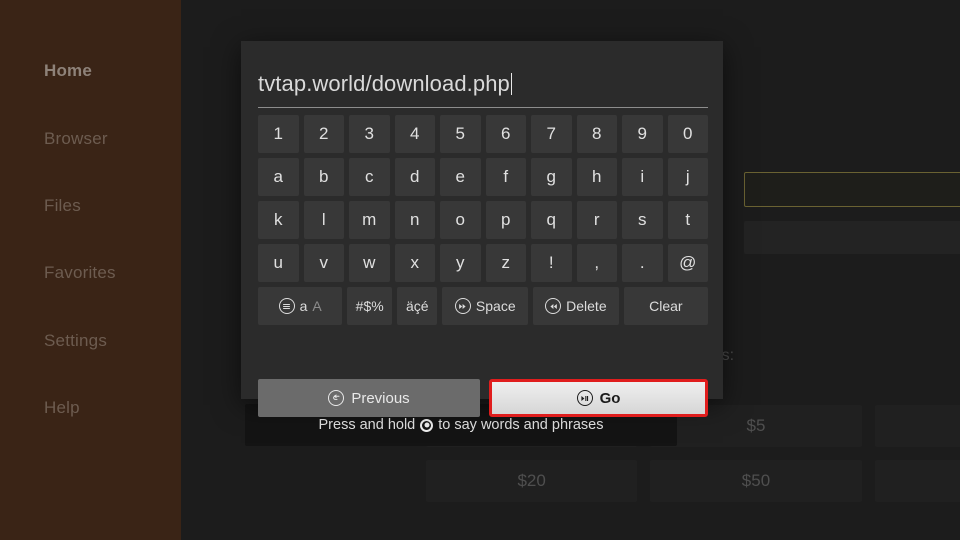  What do you see at coordinates (483, 398) in the screenshot?
I see `keyboard-action-row: Previous Go` at bounding box center [483, 398].